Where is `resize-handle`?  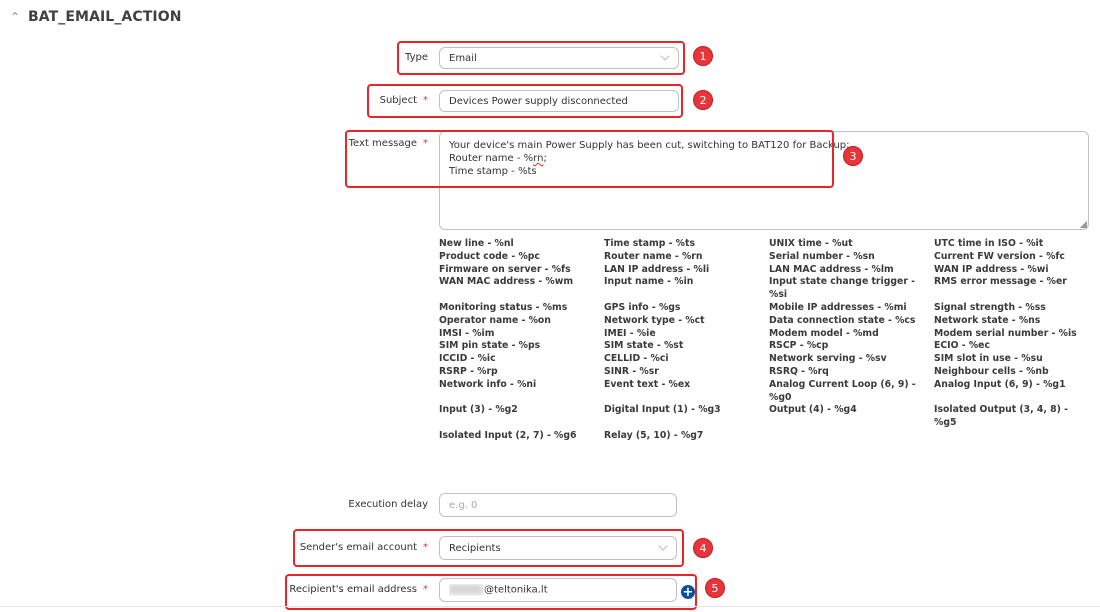 resize-handle is located at coordinates (1083, 224).